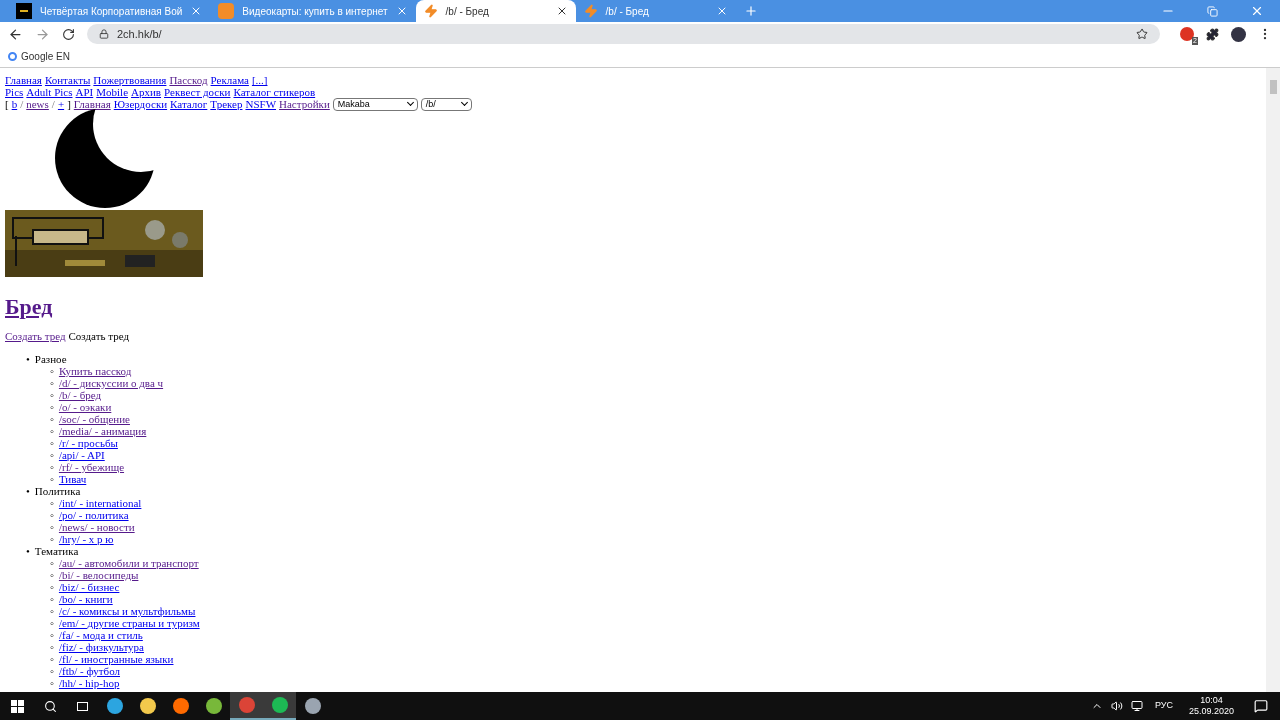 The image size is (1280, 720). Describe the element at coordinates (42, 34) in the screenshot. I see `forward-icon` at that location.